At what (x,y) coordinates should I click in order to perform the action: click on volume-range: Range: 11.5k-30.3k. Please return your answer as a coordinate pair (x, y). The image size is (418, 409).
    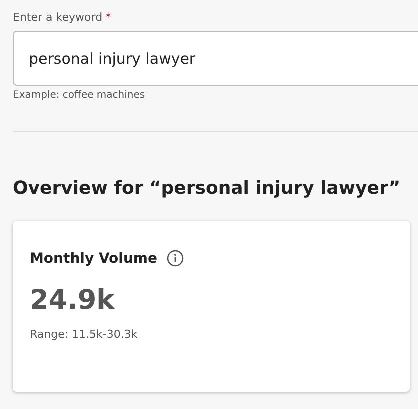
    Looking at the image, I should click on (84, 334).